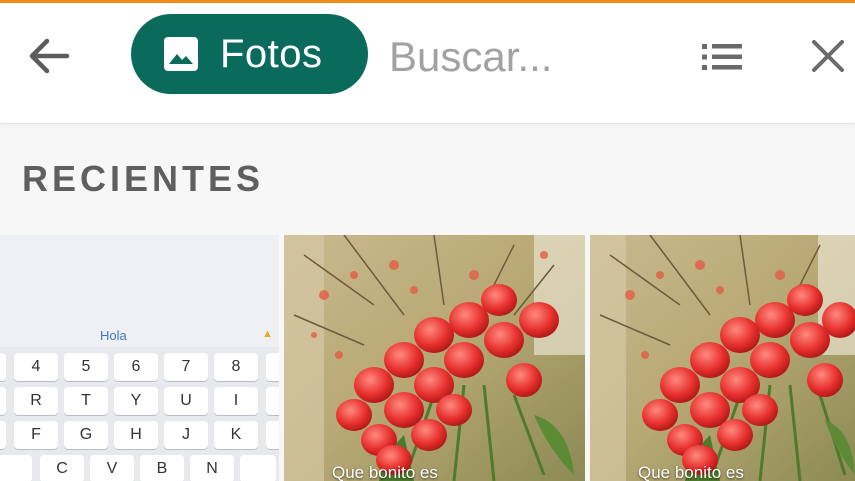  What do you see at coordinates (136, 367) in the screenshot?
I see `key: 6` at bounding box center [136, 367].